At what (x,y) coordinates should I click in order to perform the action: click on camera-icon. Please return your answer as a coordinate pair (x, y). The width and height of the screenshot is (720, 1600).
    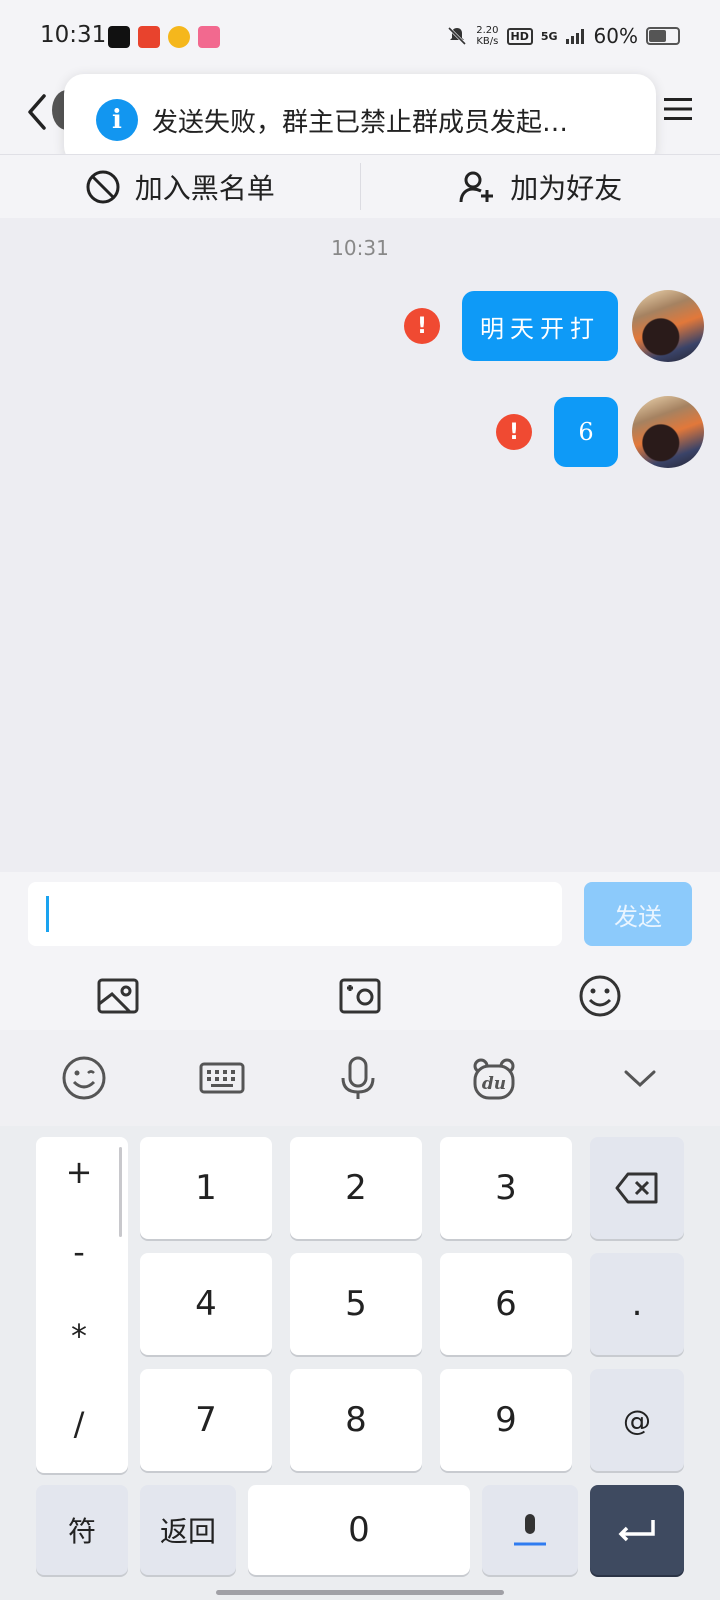
    Looking at the image, I should click on (360, 996).